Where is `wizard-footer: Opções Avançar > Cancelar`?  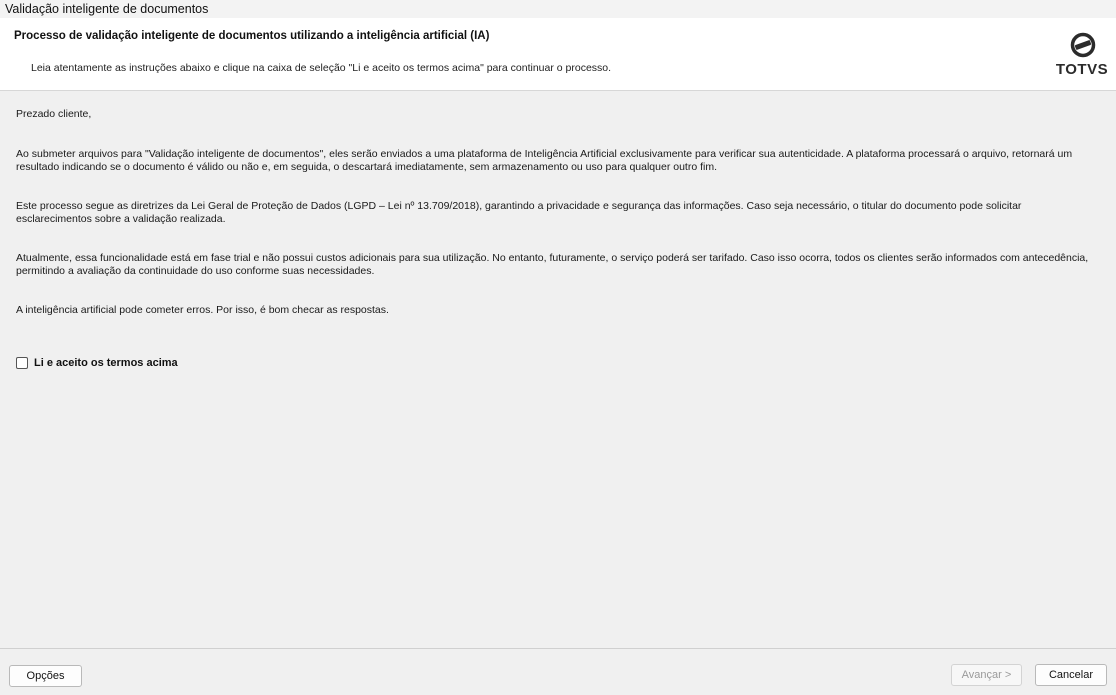
wizard-footer: Opções Avançar > Cancelar is located at coordinates (558, 671).